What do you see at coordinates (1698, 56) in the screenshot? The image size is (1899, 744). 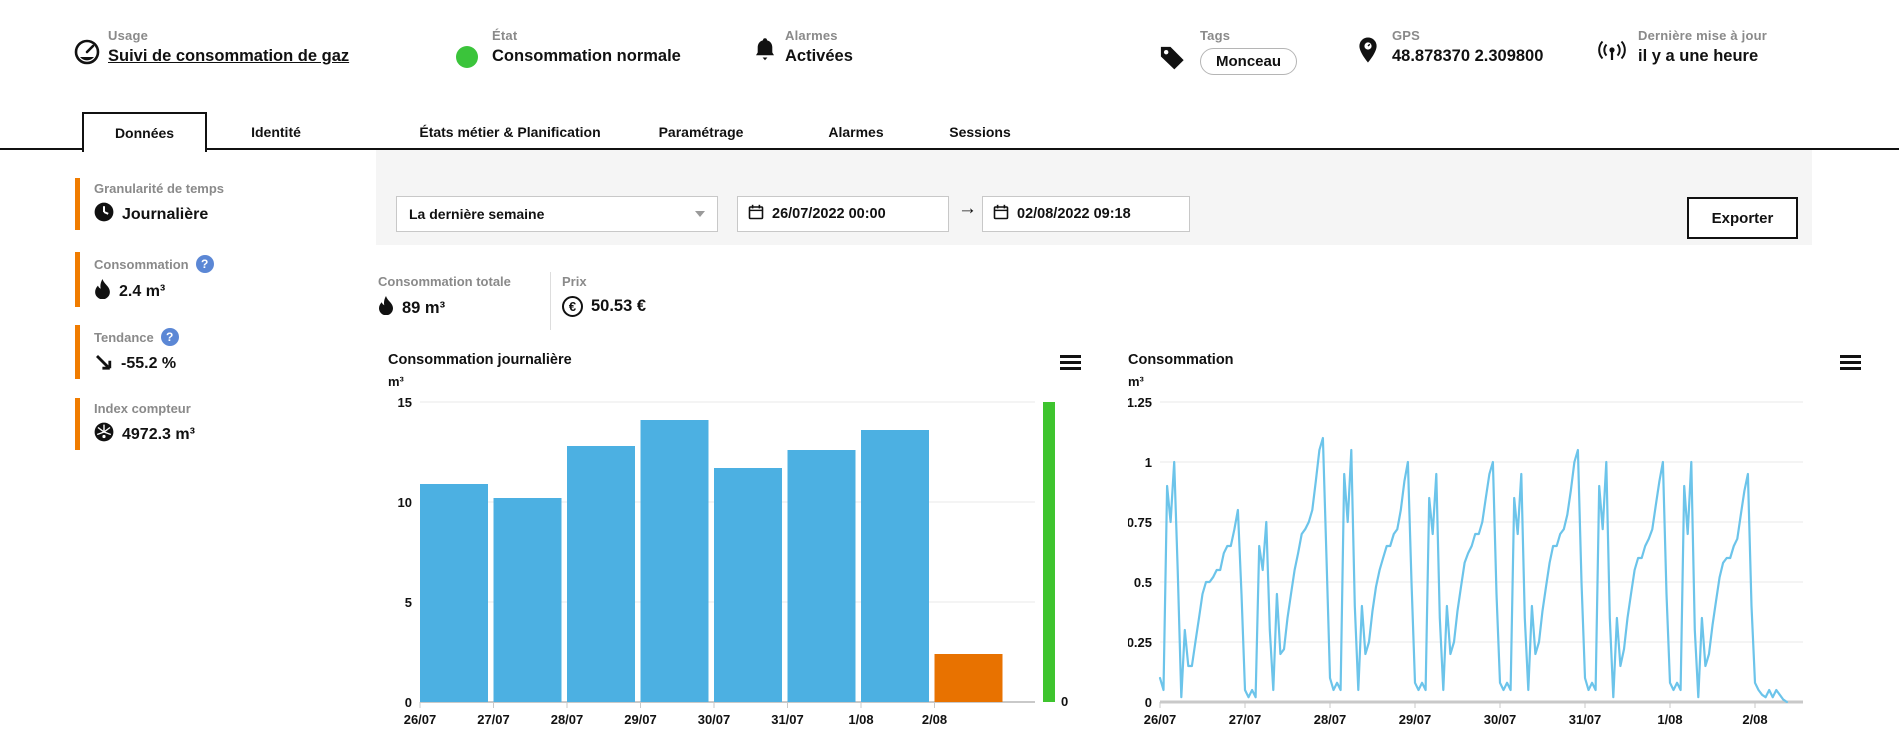 I see `last-update-value: il y a une heure` at bounding box center [1698, 56].